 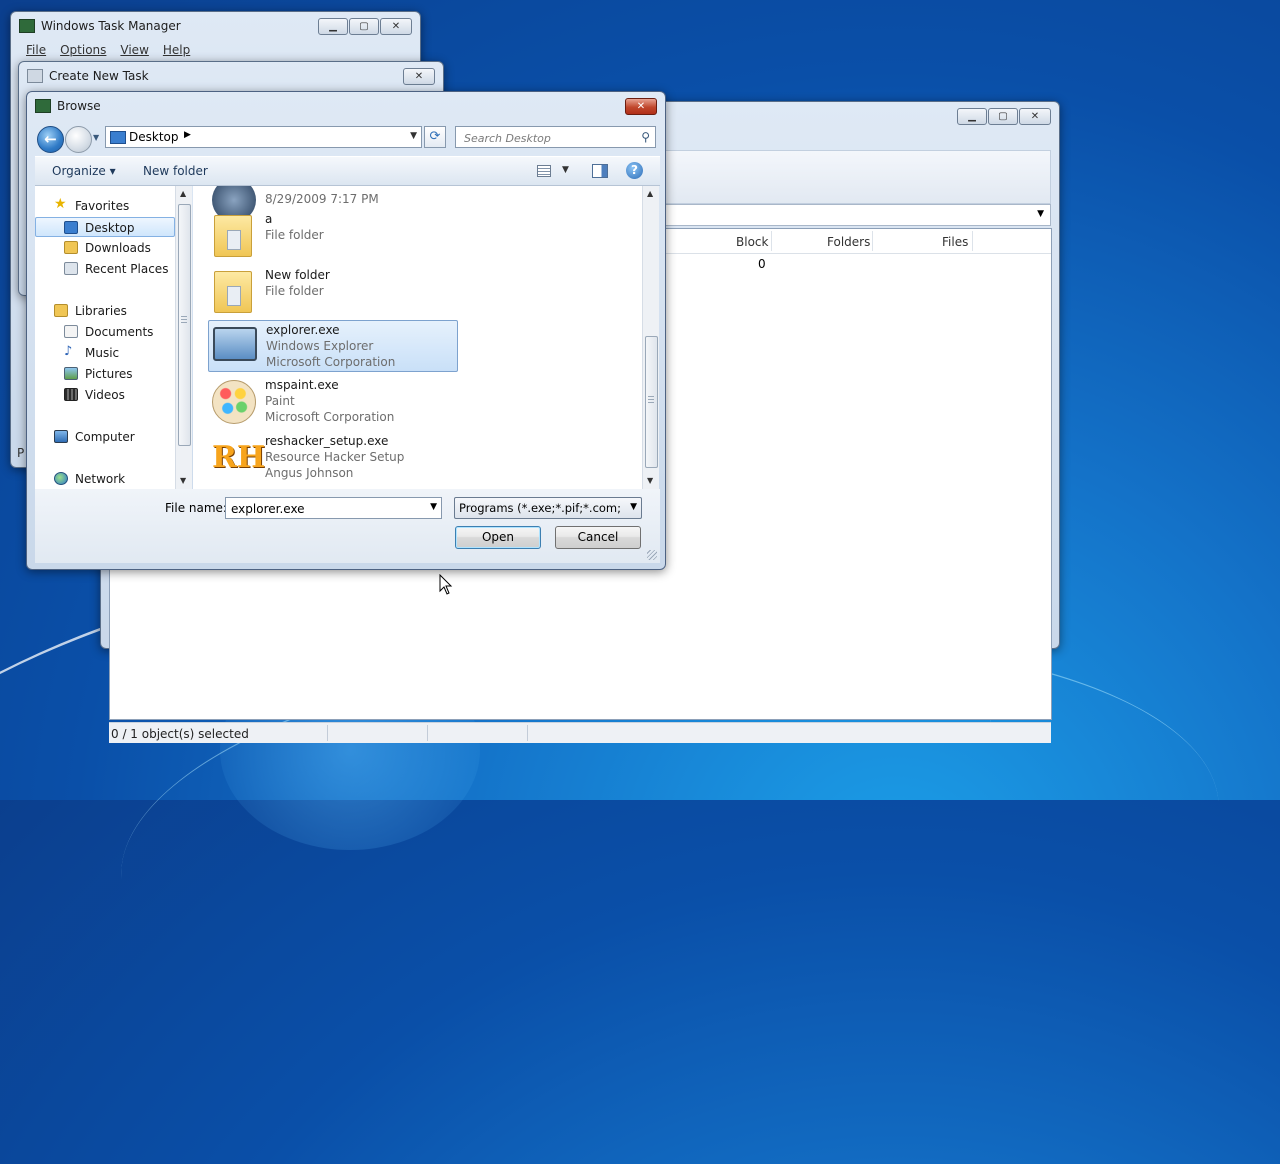 What do you see at coordinates (61, 436) in the screenshot?
I see `computer-icon` at bounding box center [61, 436].